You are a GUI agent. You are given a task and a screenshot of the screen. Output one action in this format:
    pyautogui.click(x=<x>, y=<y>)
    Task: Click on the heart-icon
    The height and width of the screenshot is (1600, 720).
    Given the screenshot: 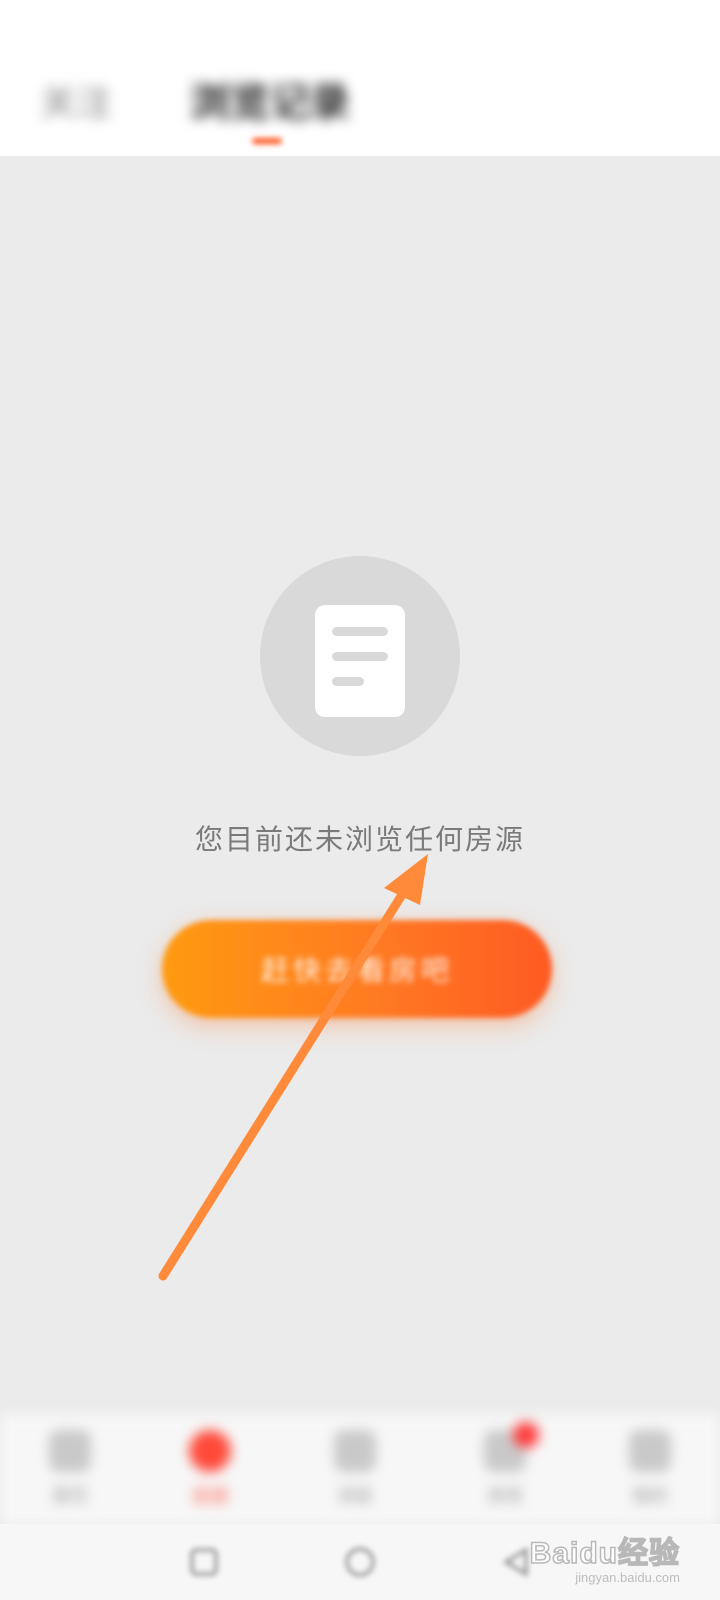 What is the action you would take?
    pyautogui.click(x=210, y=1451)
    